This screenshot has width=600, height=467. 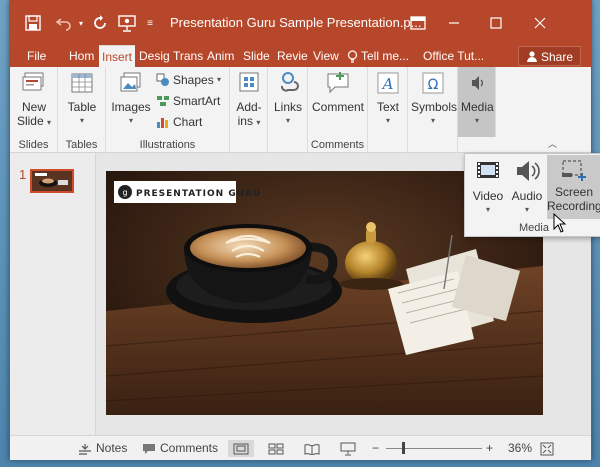 I want to click on svg-text: A, so click(x=387, y=84).